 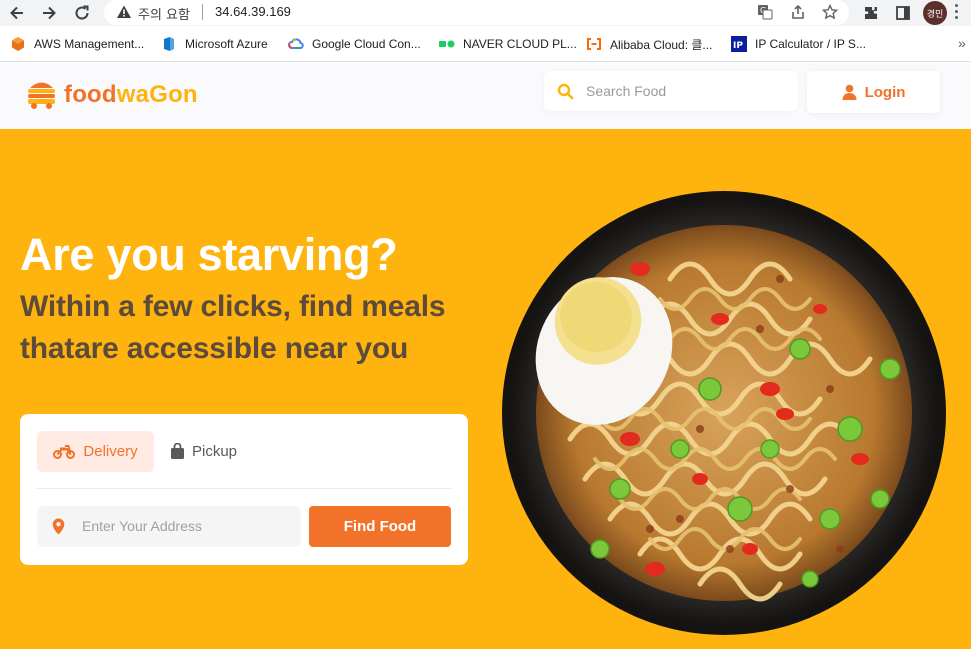 I want to click on bookmark-azure: Microsoft Azure, so click(x=214, y=44).